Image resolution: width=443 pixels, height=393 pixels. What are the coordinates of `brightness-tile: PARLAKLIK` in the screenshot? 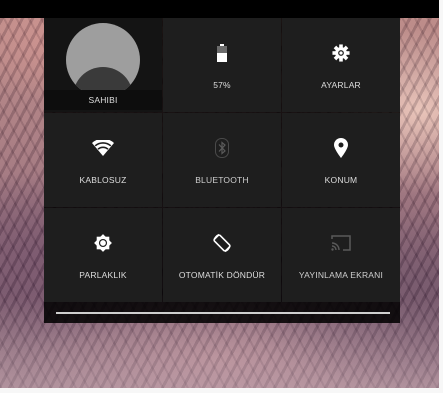 It's located at (103, 255).